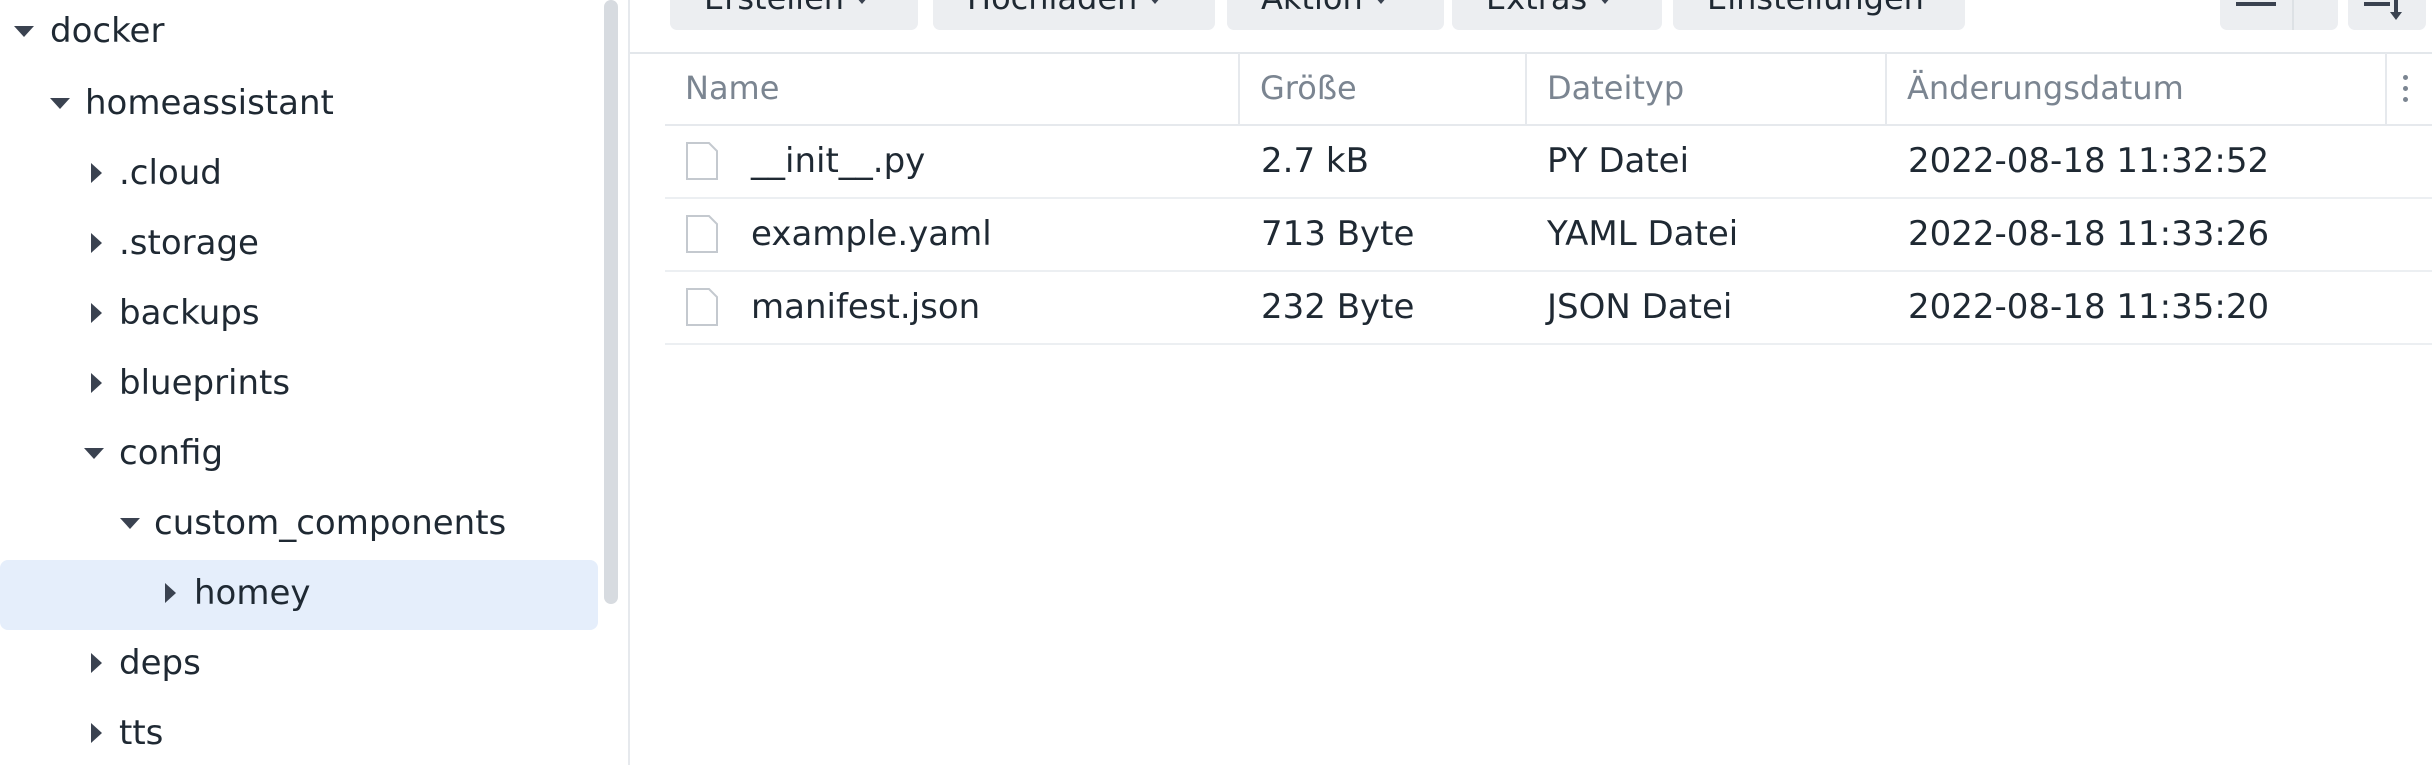  What do you see at coordinates (1640, 307) in the screenshot?
I see `file-type: JSON Datei` at bounding box center [1640, 307].